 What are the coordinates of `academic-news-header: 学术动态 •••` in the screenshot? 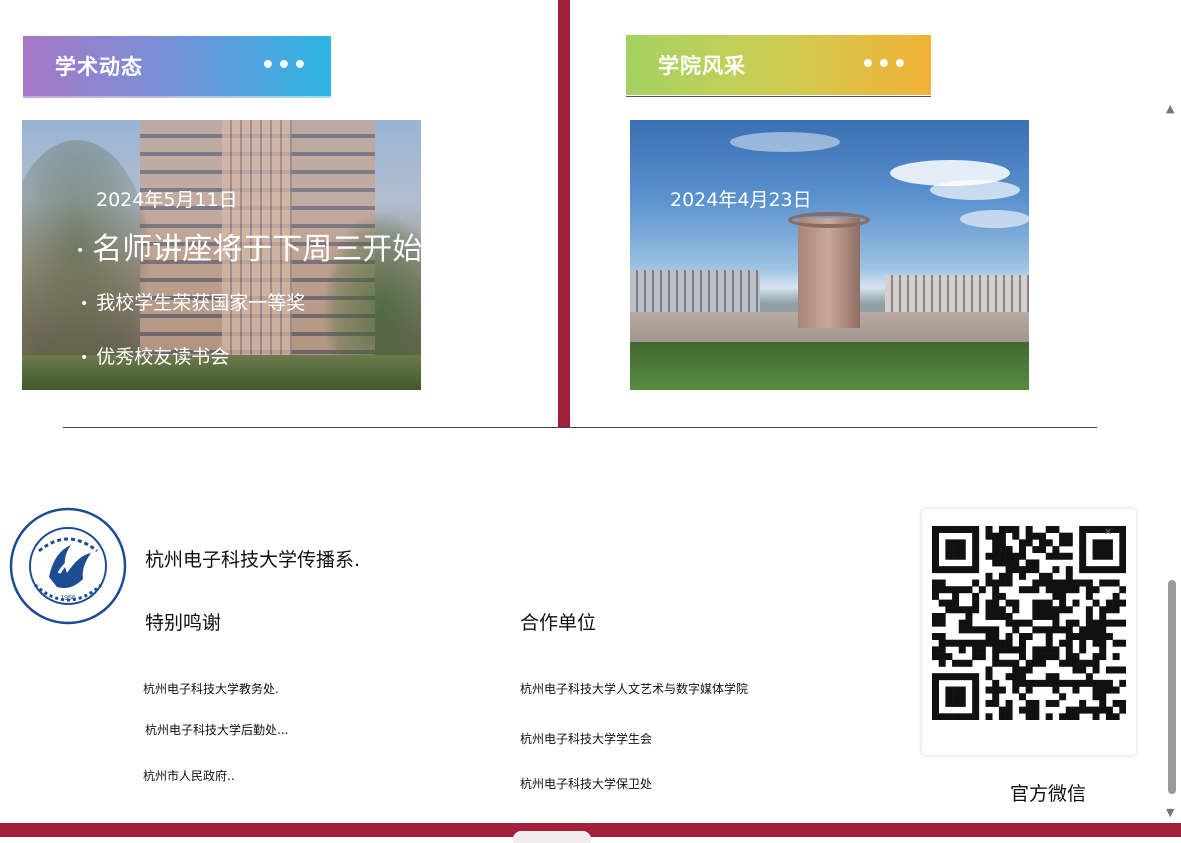 It's located at (177, 67).